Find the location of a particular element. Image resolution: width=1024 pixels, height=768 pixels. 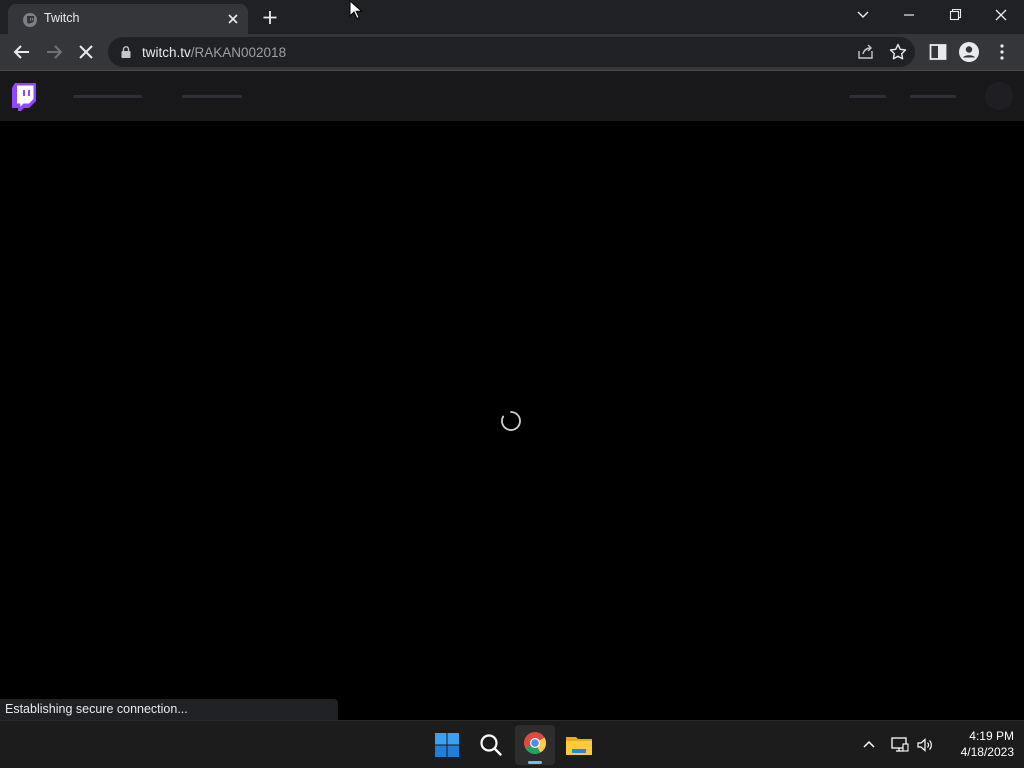

search-icon is located at coordinates (491, 745).